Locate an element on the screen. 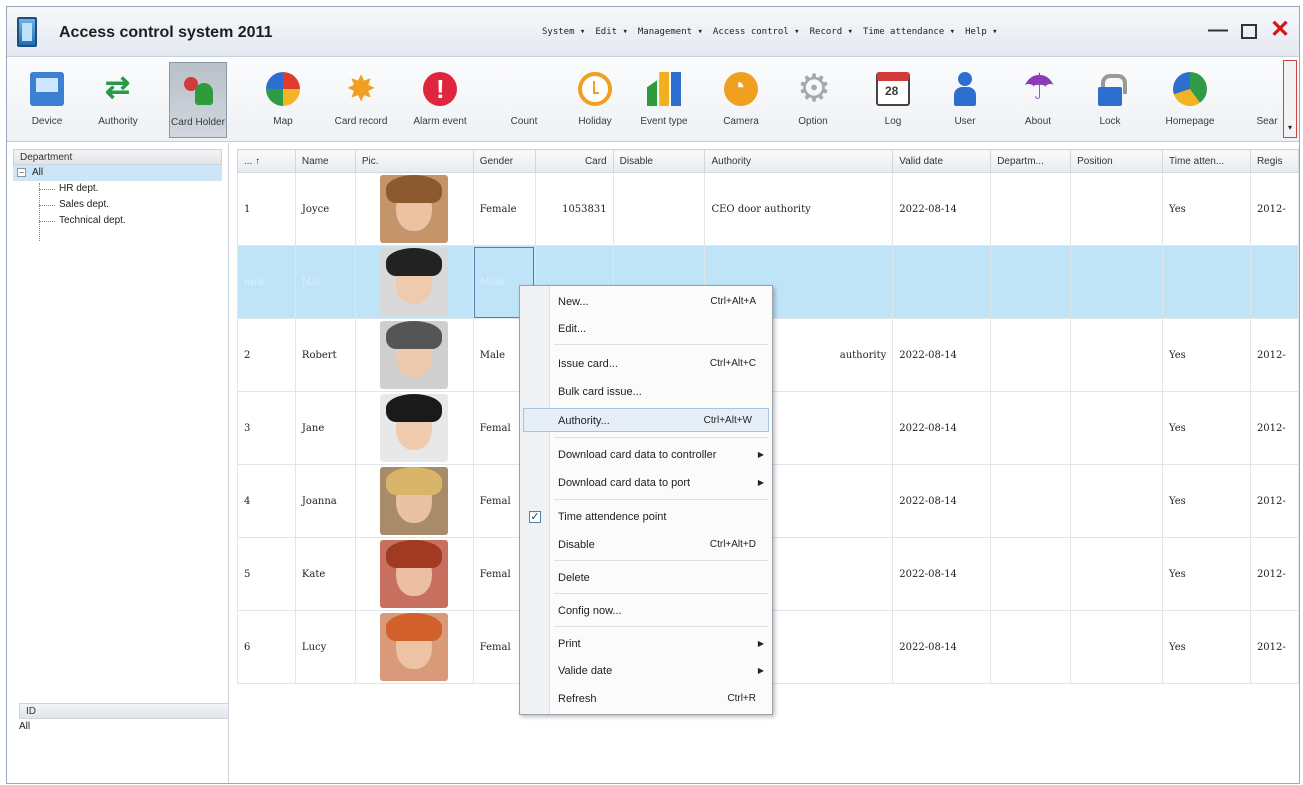 This screenshot has width=1303, height=785. authority-icon is located at coordinates (118, 88).